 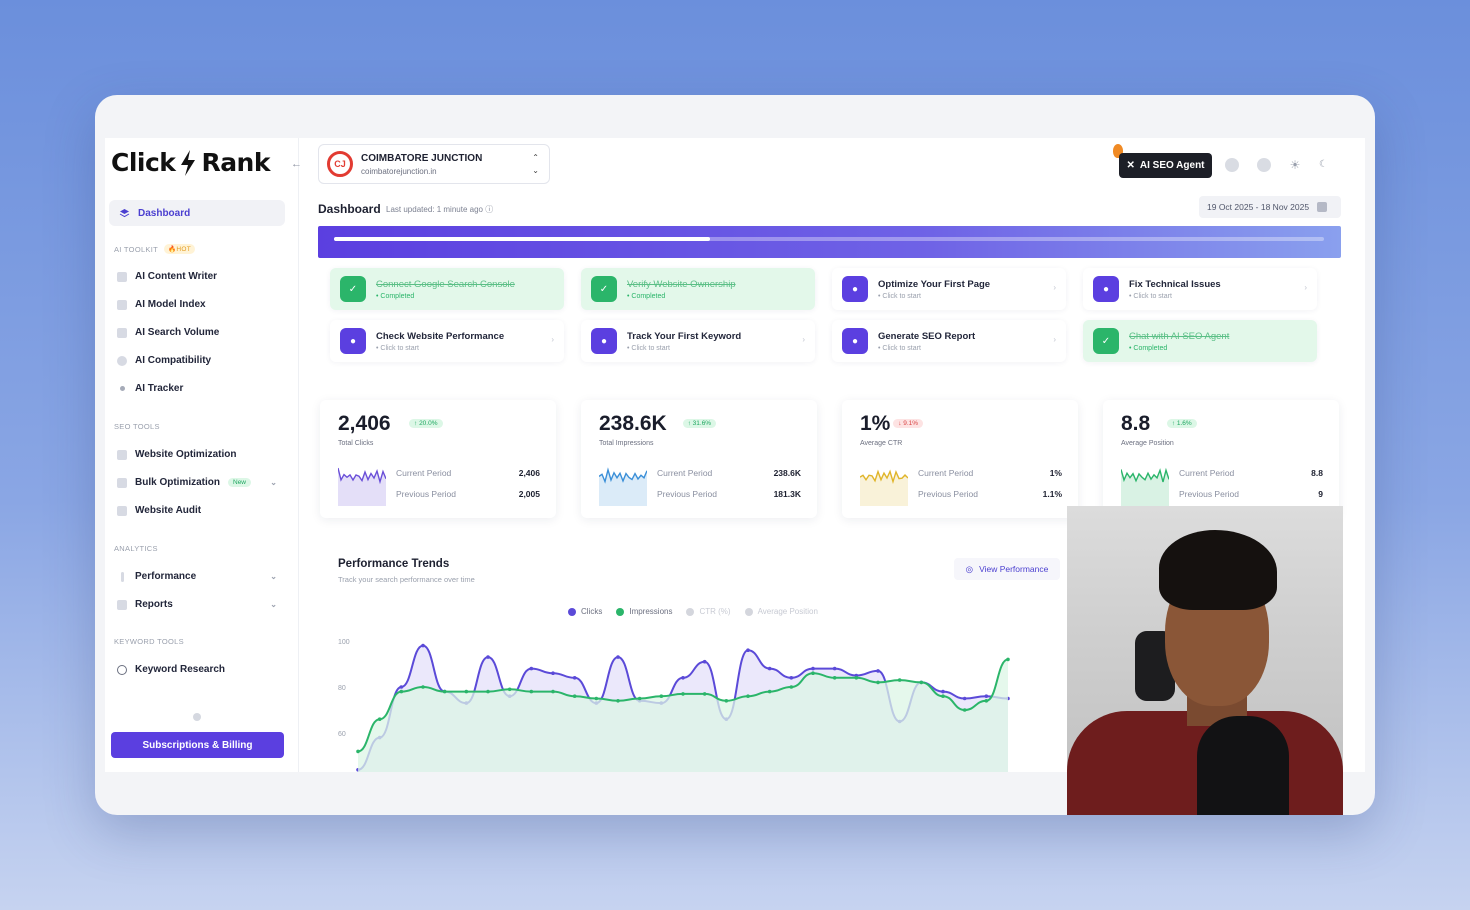 What do you see at coordinates (1326, 165) in the screenshot?
I see `moon-icon: ☾` at bounding box center [1326, 165].